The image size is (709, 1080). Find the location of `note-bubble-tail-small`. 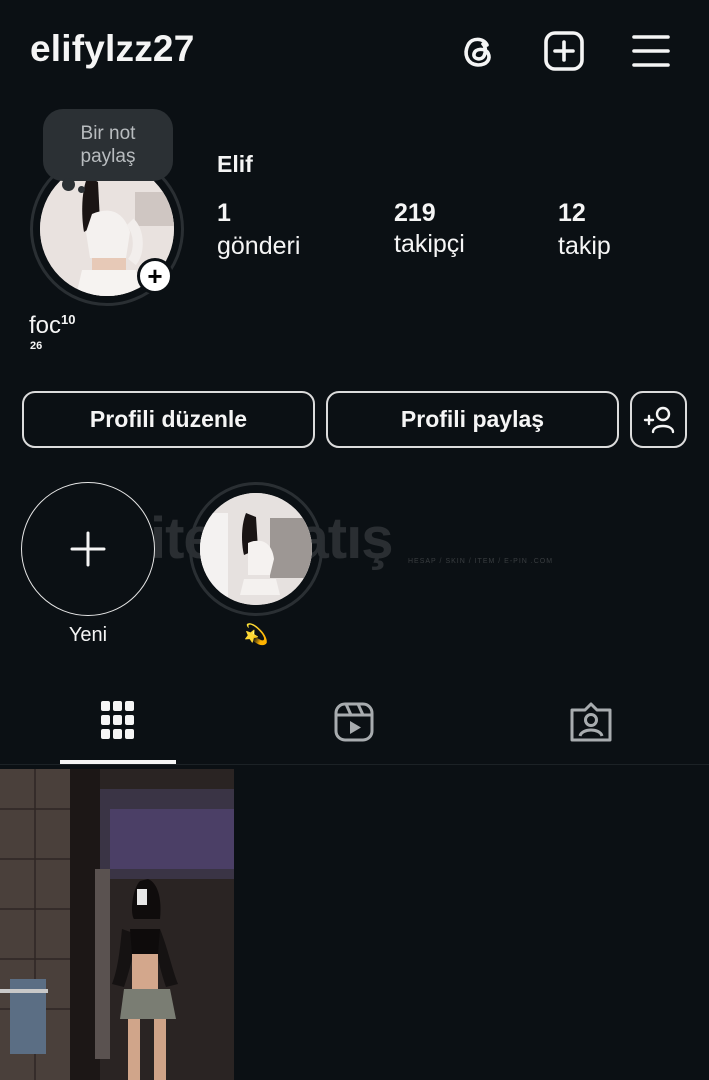

note-bubble-tail-small is located at coordinates (81, 189).